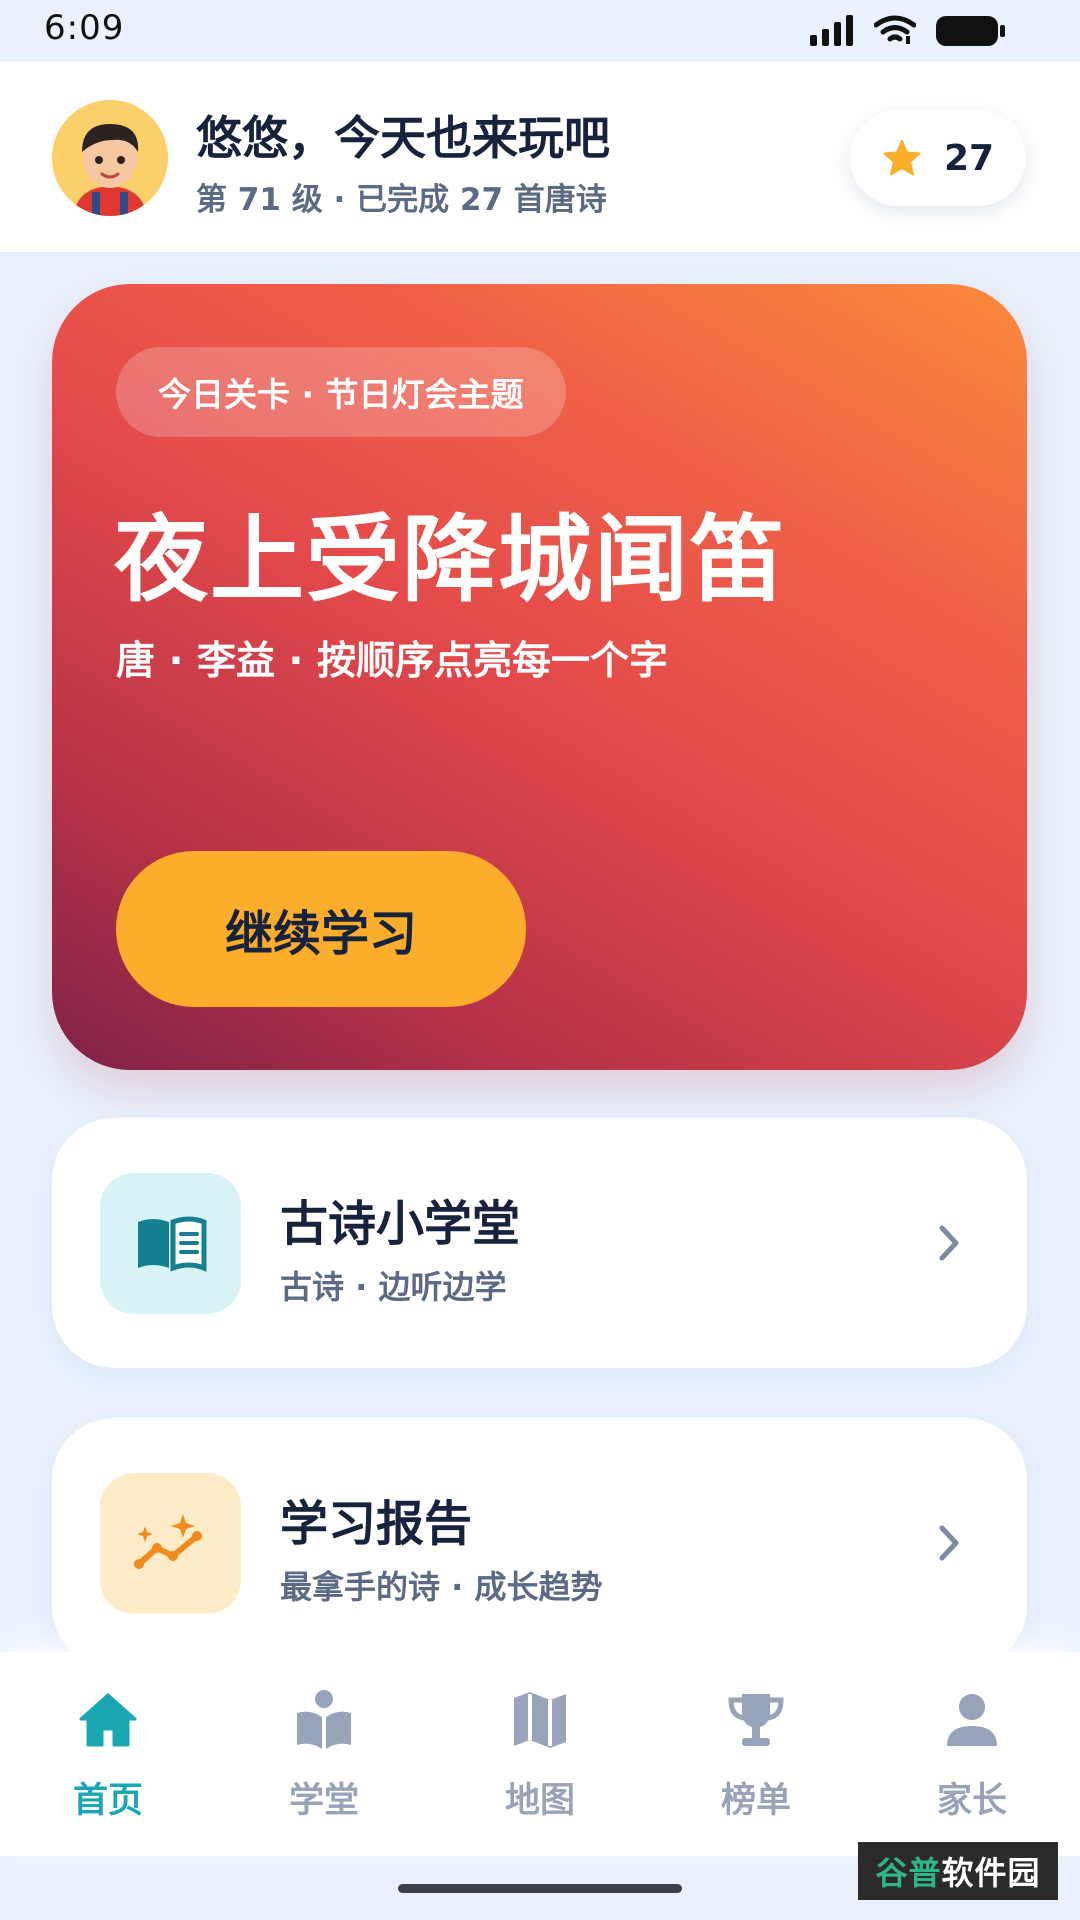 The image size is (1080, 1920). I want to click on status-icons, so click(907, 31).